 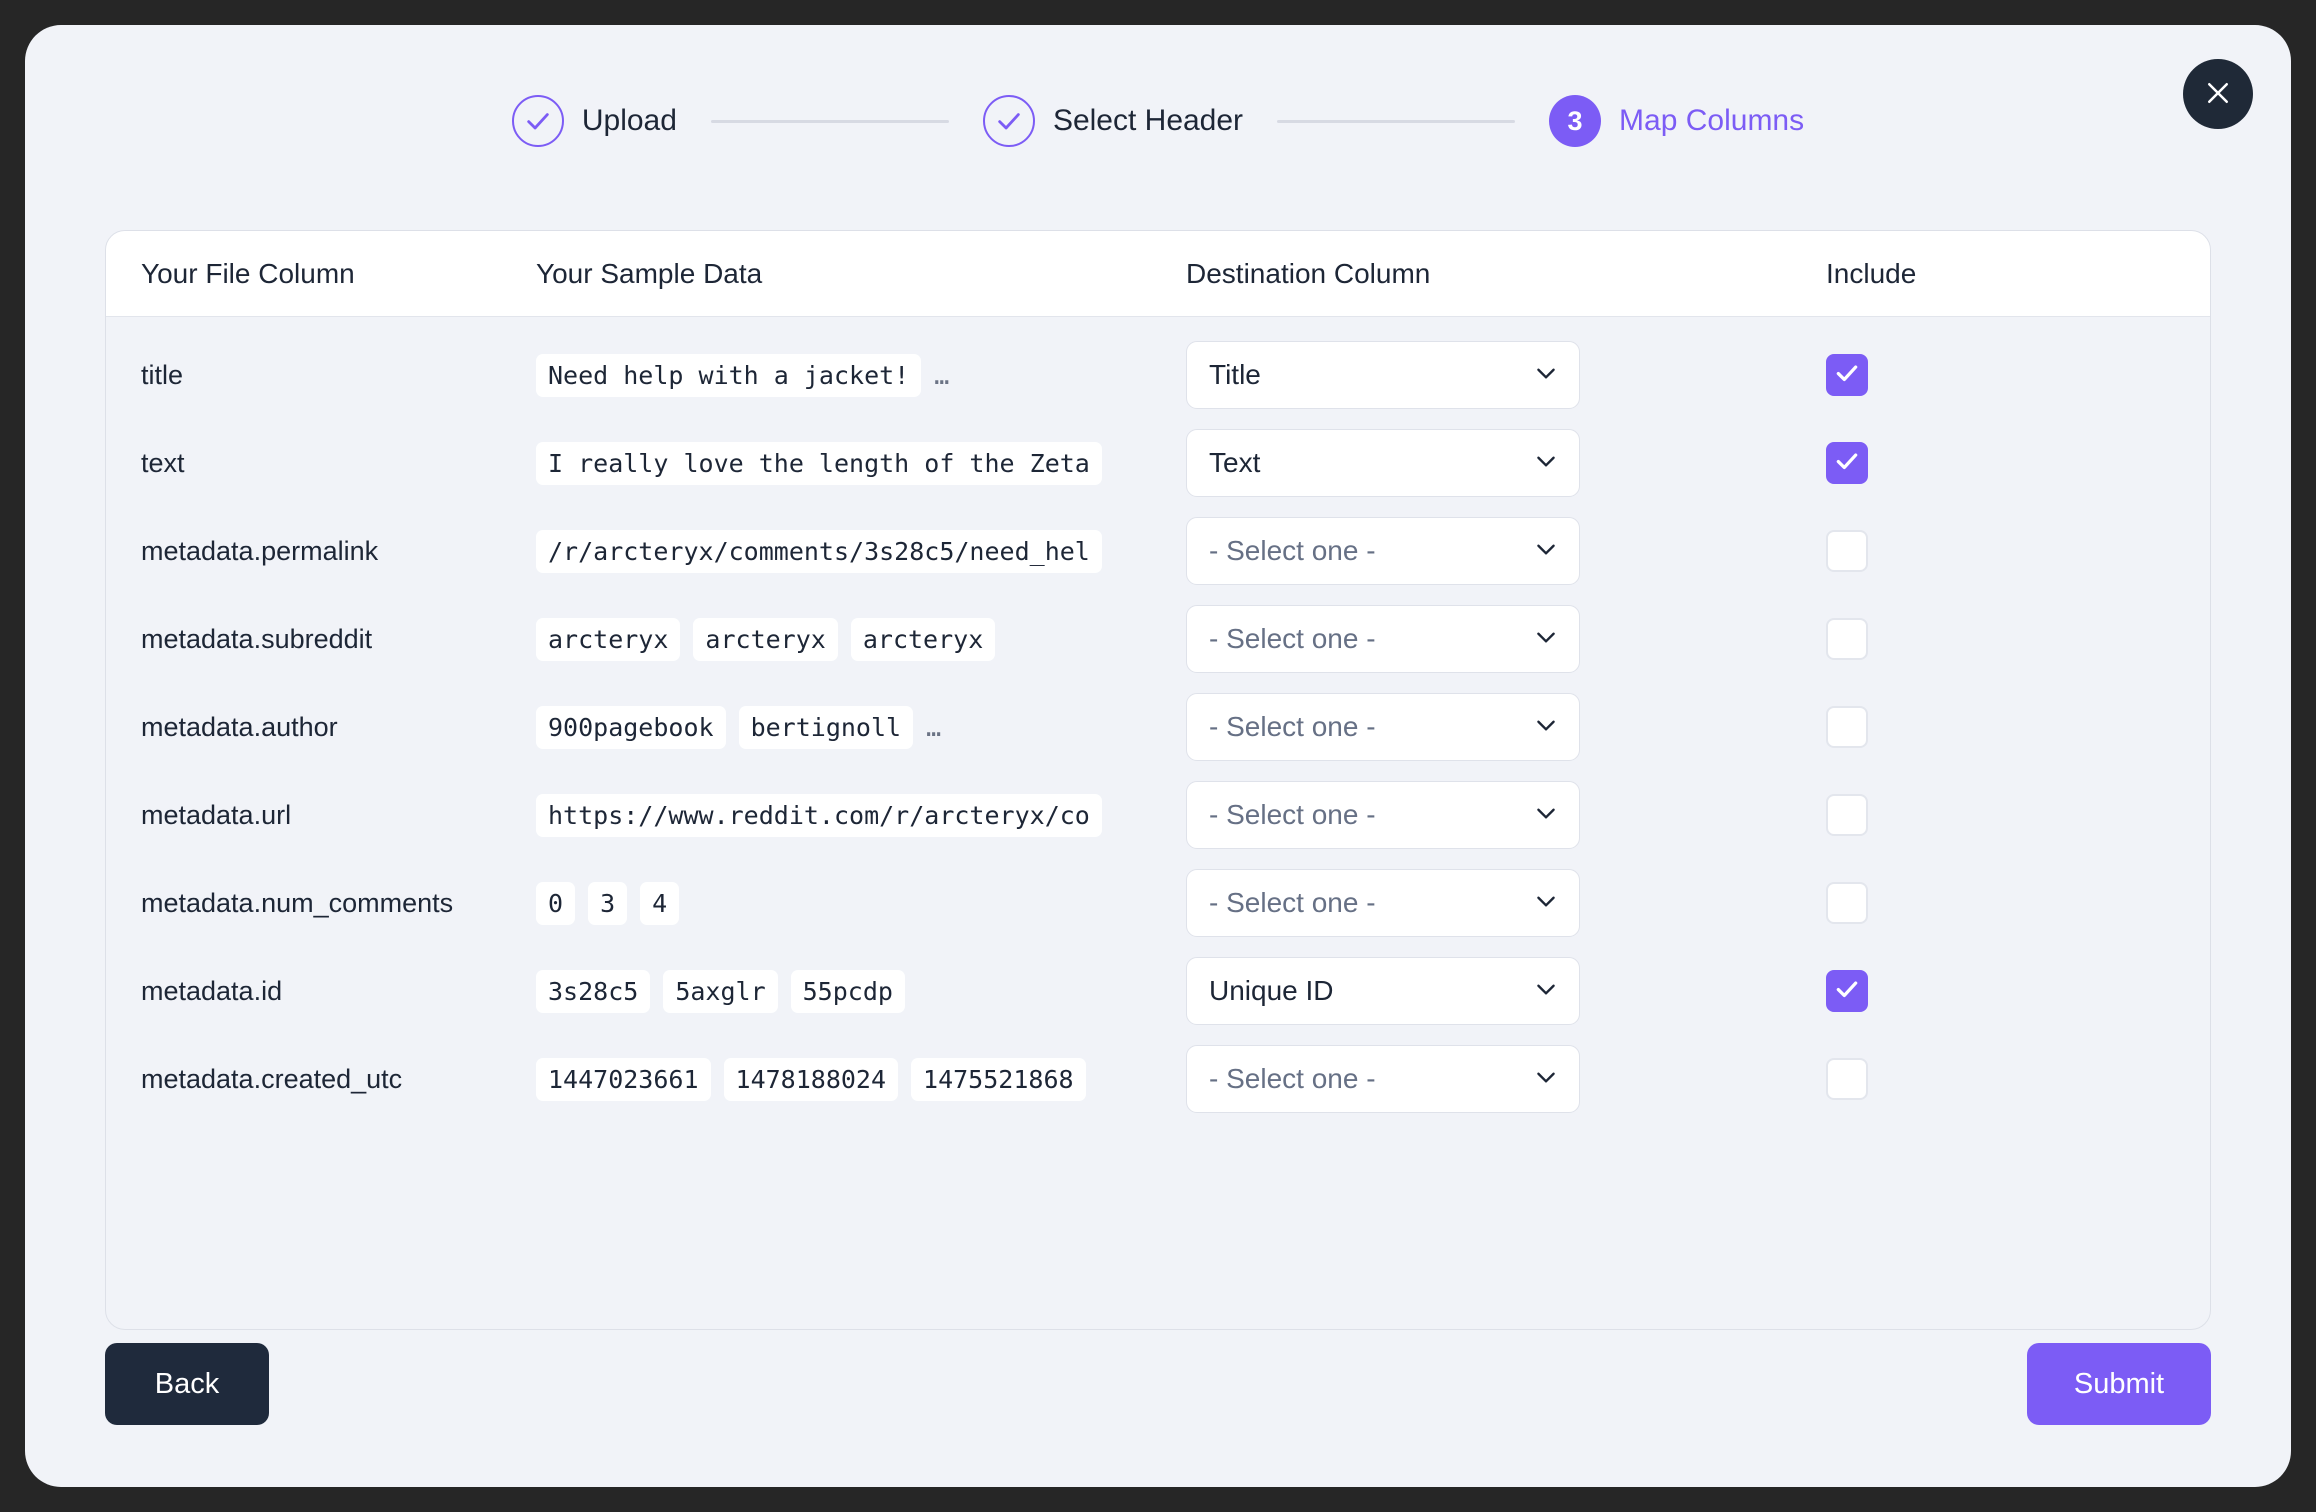 I want to click on sample-value-chip: Need help with a jacket!, so click(x=729, y=375).